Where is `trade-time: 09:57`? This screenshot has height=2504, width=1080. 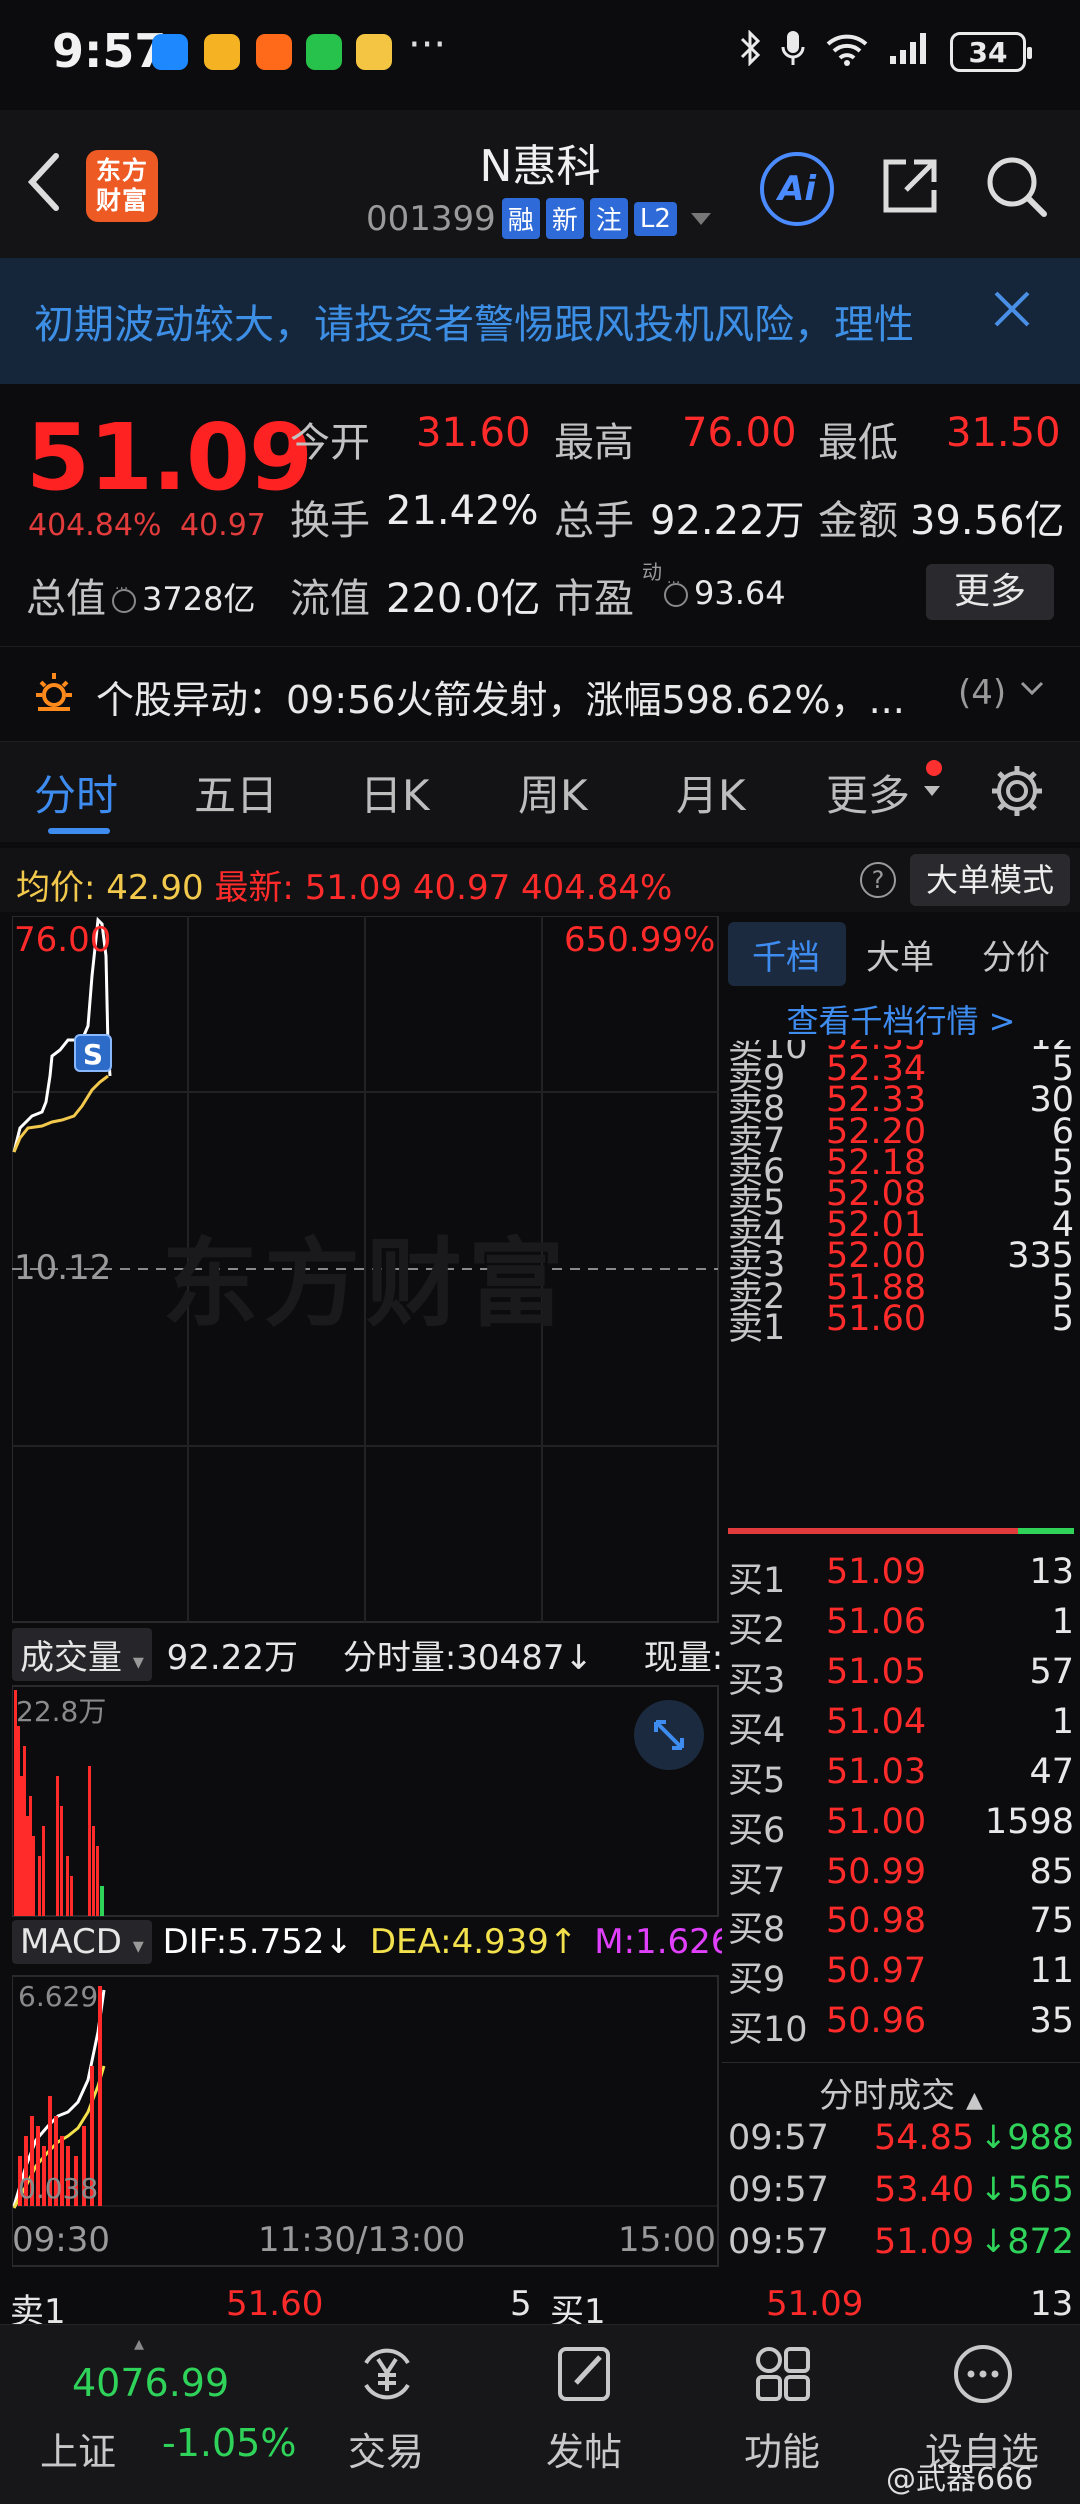 trade-time: 09:57 is located at coordinates (778, 2242).